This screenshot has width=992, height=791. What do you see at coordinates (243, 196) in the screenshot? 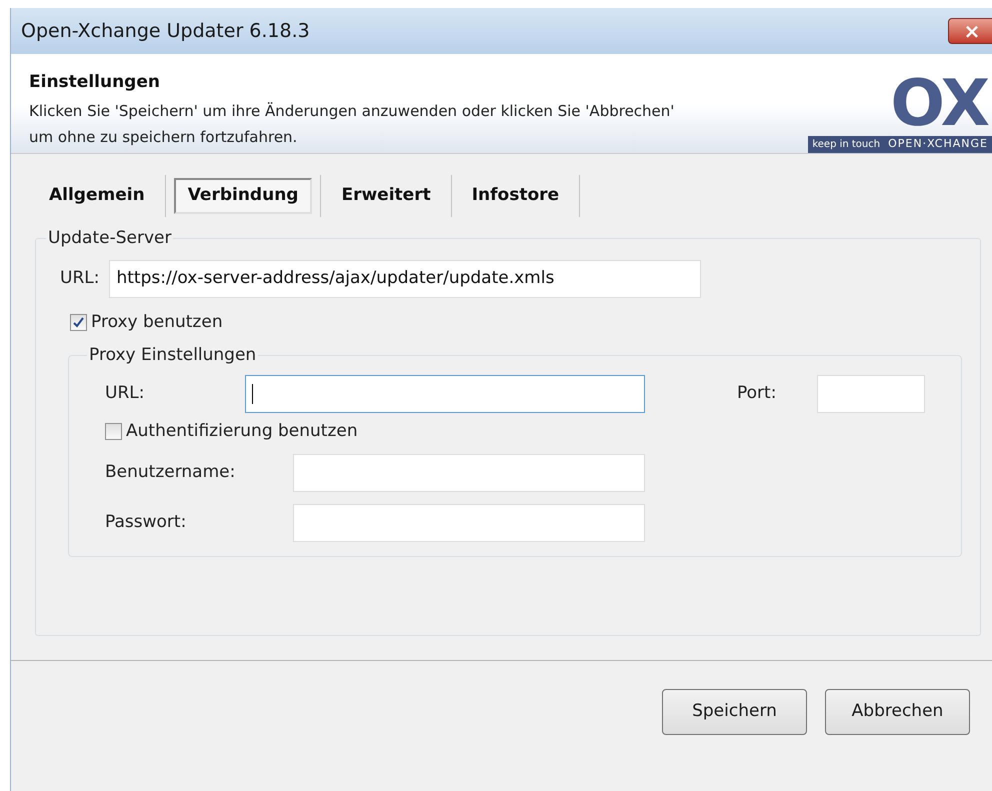
I see `tab: Verbindung` at bounding box center [243, 196].